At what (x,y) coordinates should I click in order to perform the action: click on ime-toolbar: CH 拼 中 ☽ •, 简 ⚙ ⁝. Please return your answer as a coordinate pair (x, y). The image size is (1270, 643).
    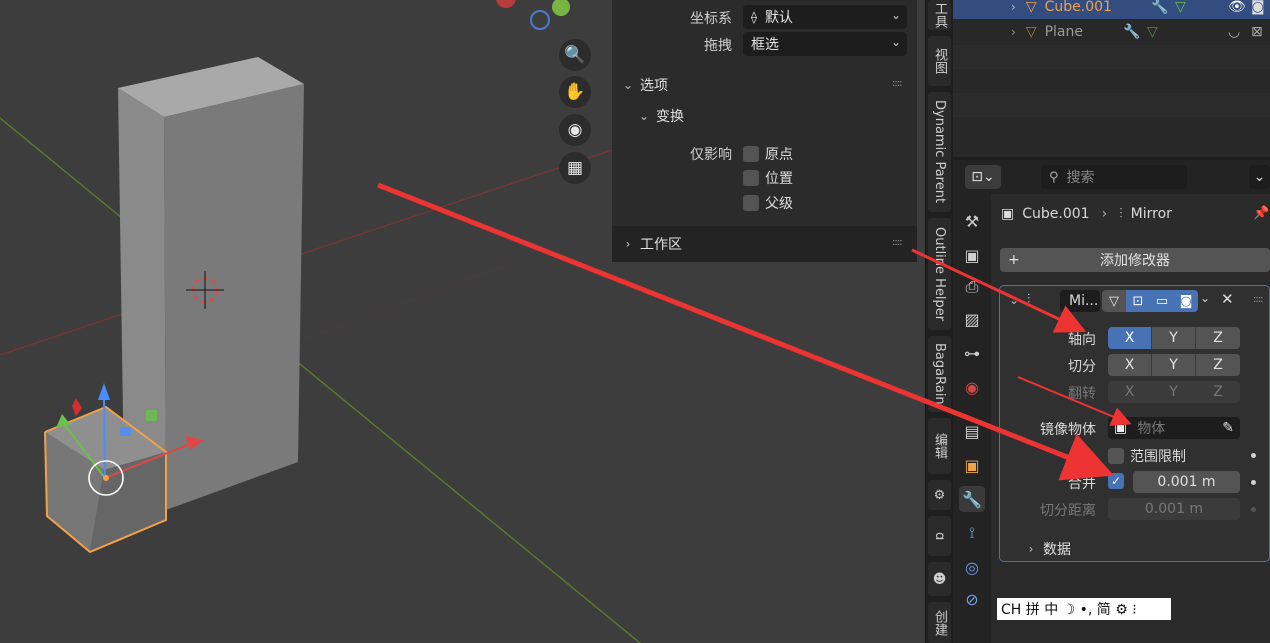
    Looking at the image, I should click on (1084, 609).